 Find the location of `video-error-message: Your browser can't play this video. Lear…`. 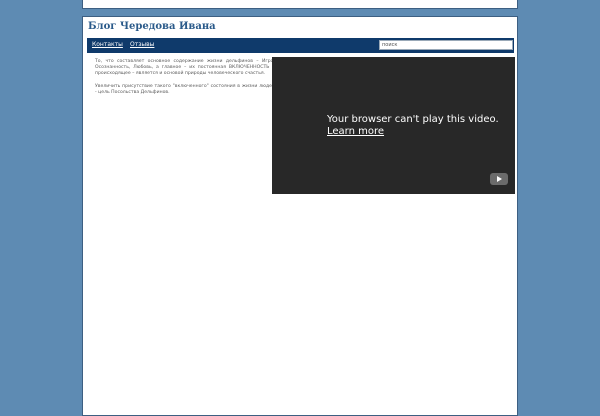

video-error-message: Your browser can't play this video. Lear… is located at coordinates (413, 126).